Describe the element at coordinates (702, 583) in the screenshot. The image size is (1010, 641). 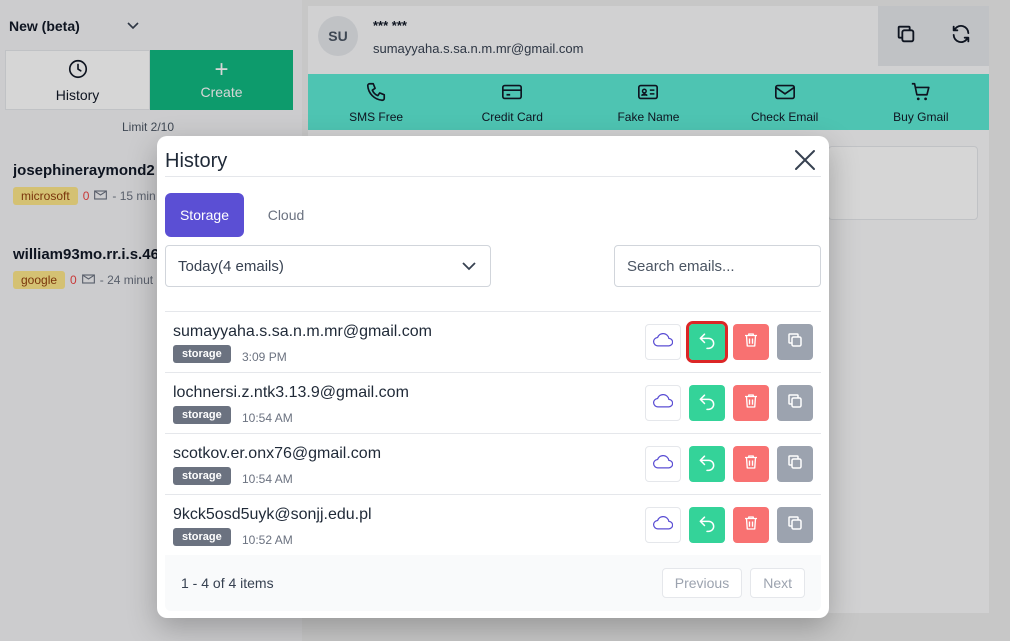
I see `previous-button: Previous` at that location.